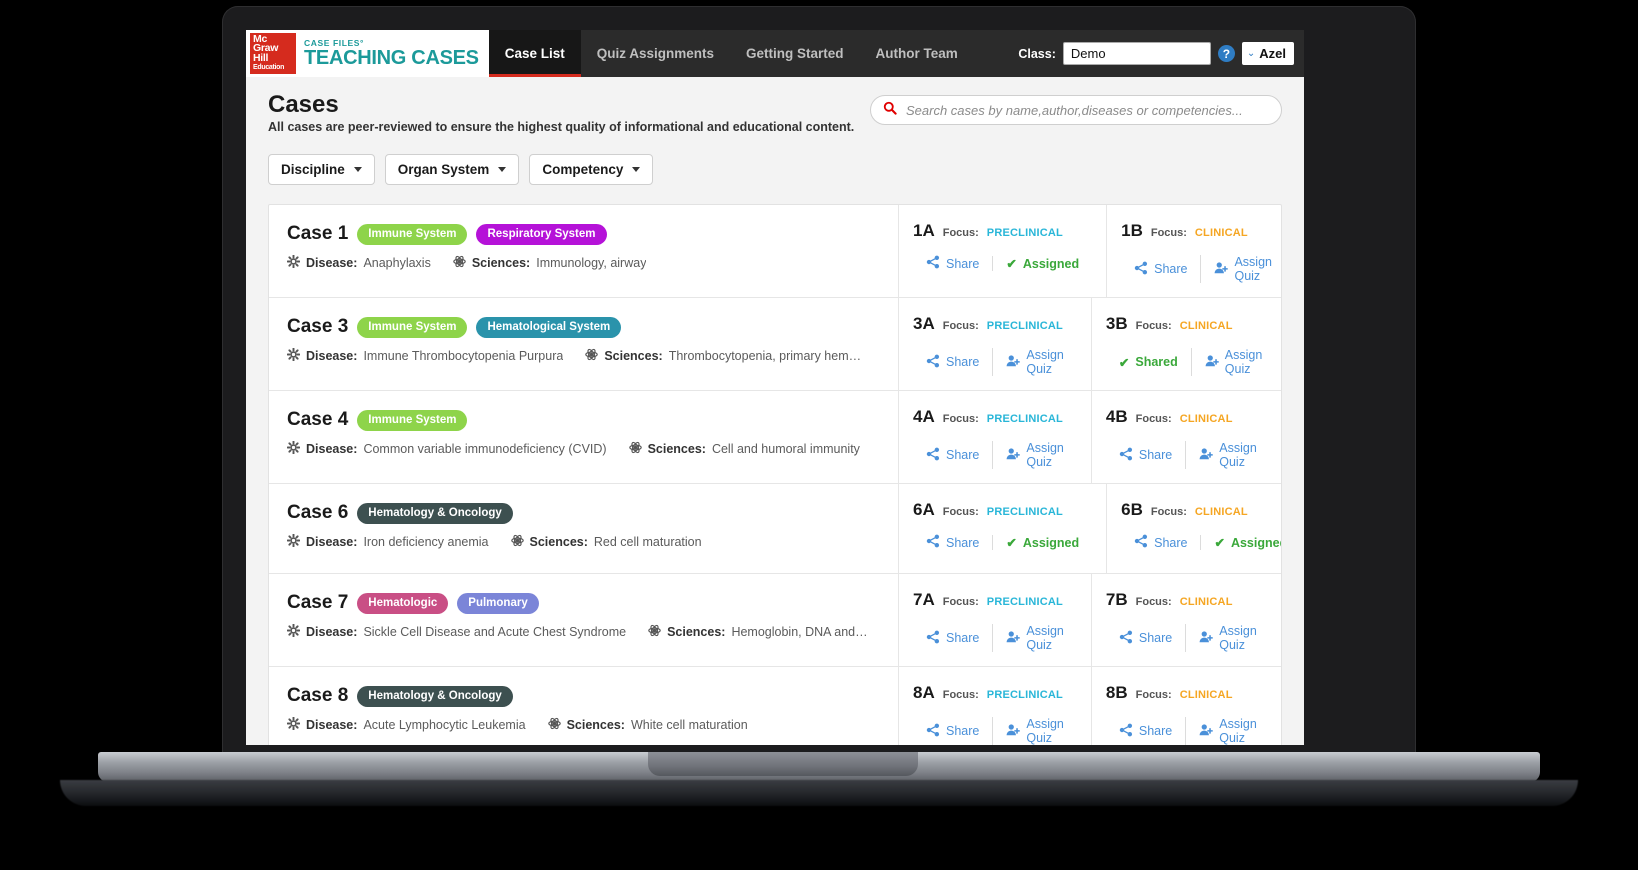  I want to click on quiz-actions: Share ✔ Assigned, so click(1002, 263).